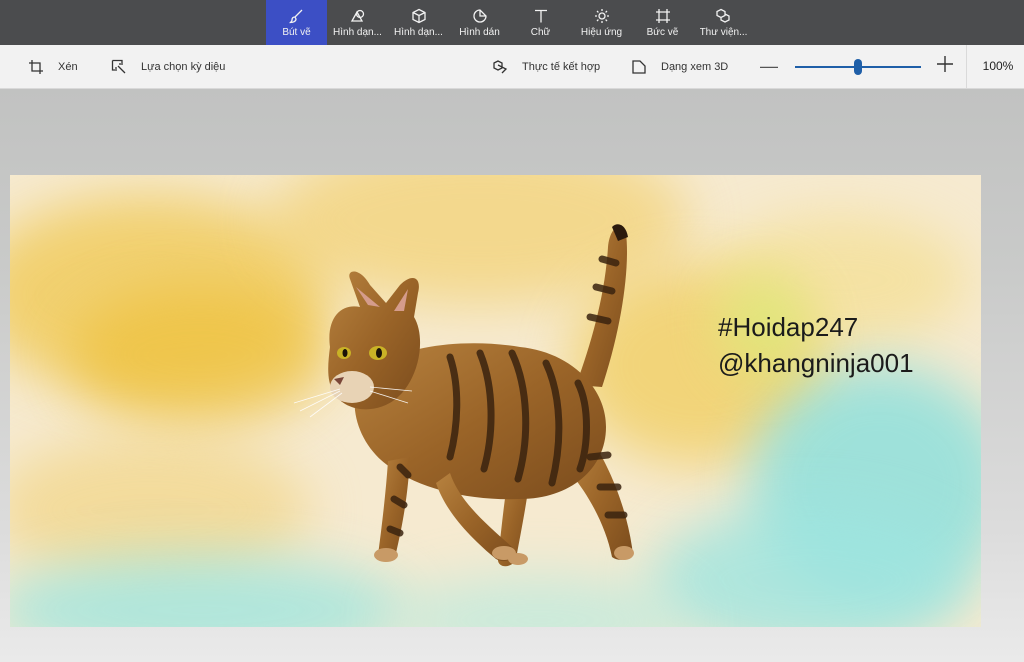 This screenshot has width=1024, height=662. Describe the element at coordinates (662, 32) in the screenshot. I see `tool-label: Bức vẽ` at that location.